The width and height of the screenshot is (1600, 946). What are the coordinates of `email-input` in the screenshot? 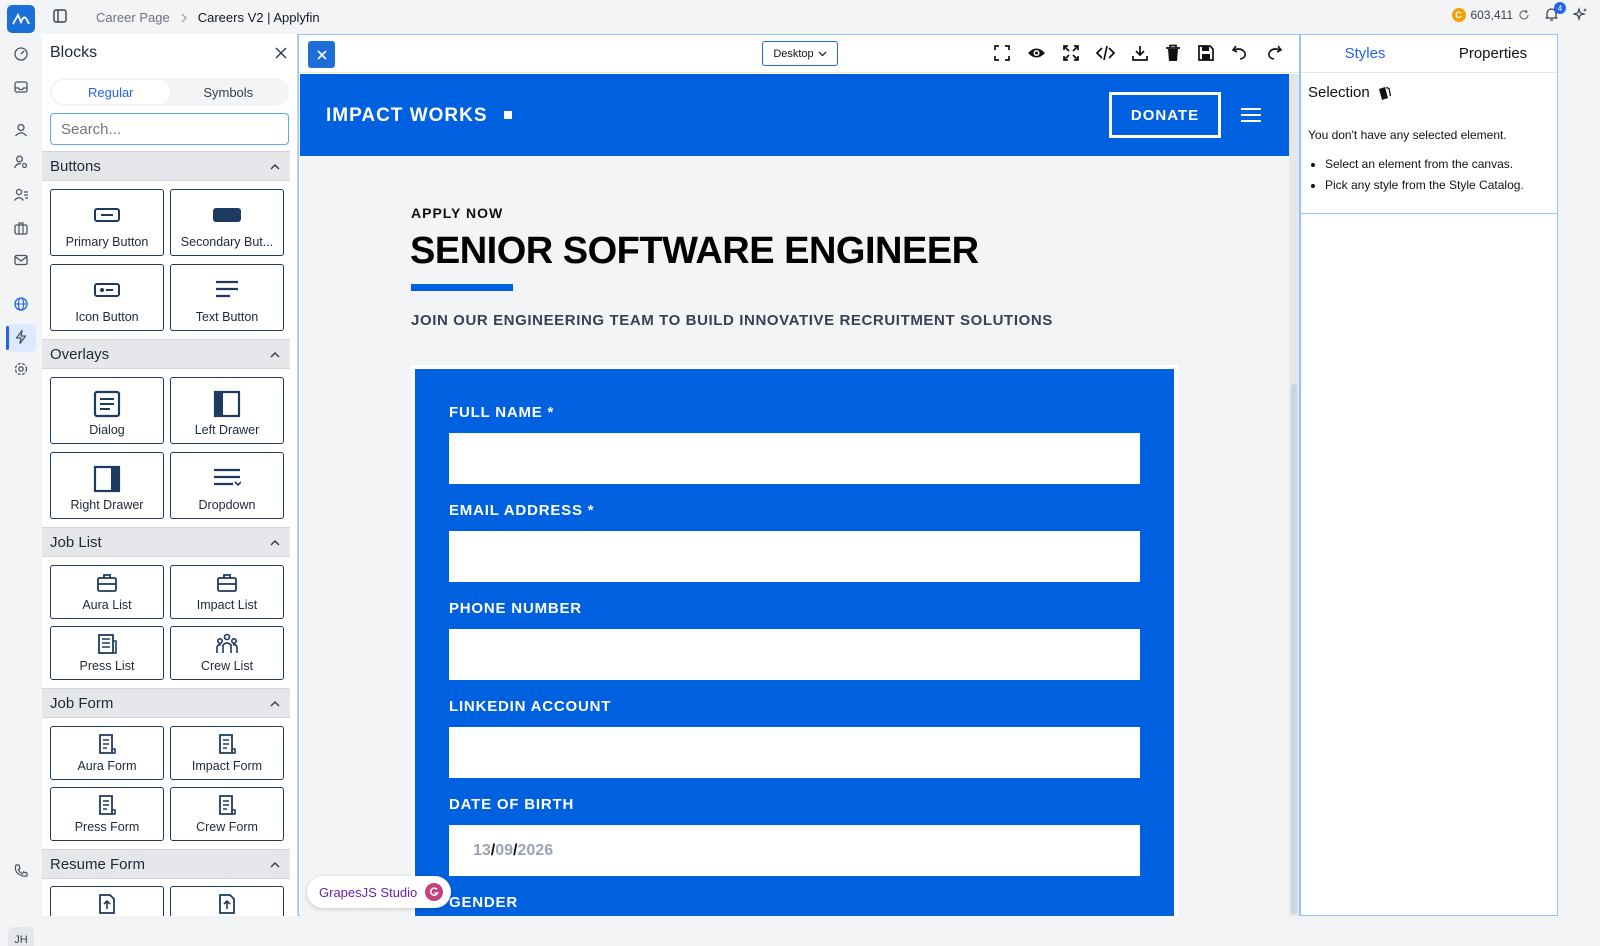 It's located at (794, 556).